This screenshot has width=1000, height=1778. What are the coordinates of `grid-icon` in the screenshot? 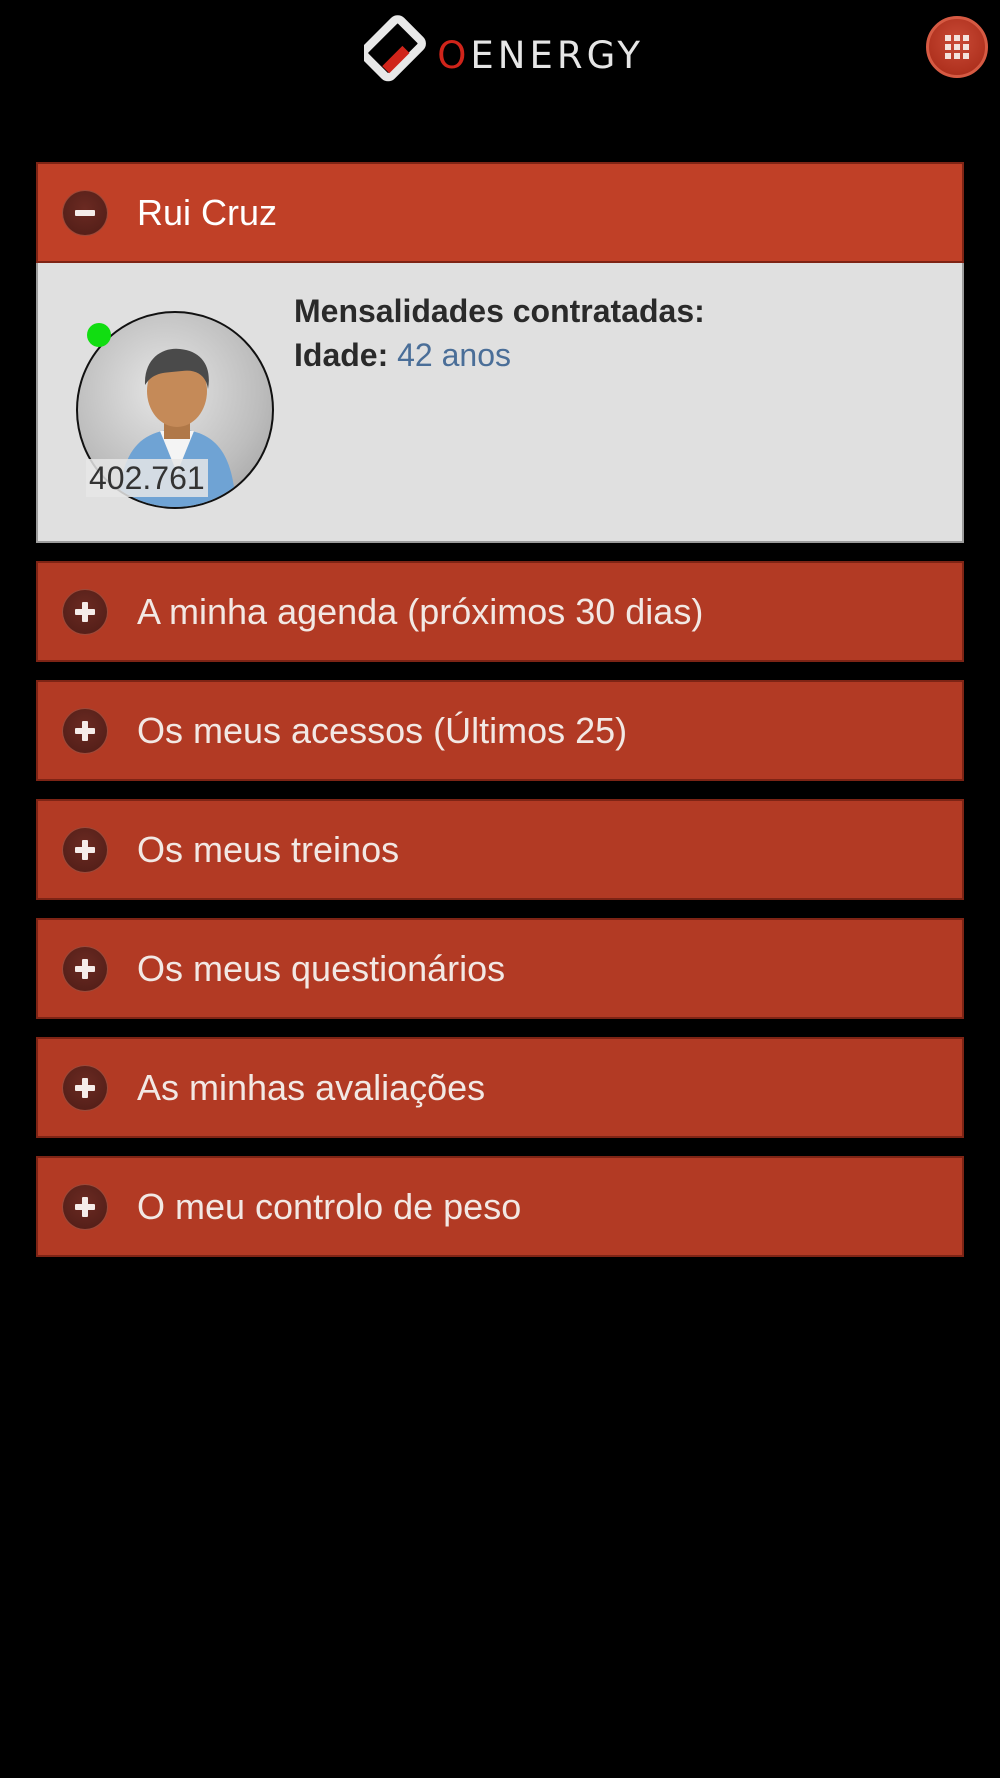 It's located at (957, 47).